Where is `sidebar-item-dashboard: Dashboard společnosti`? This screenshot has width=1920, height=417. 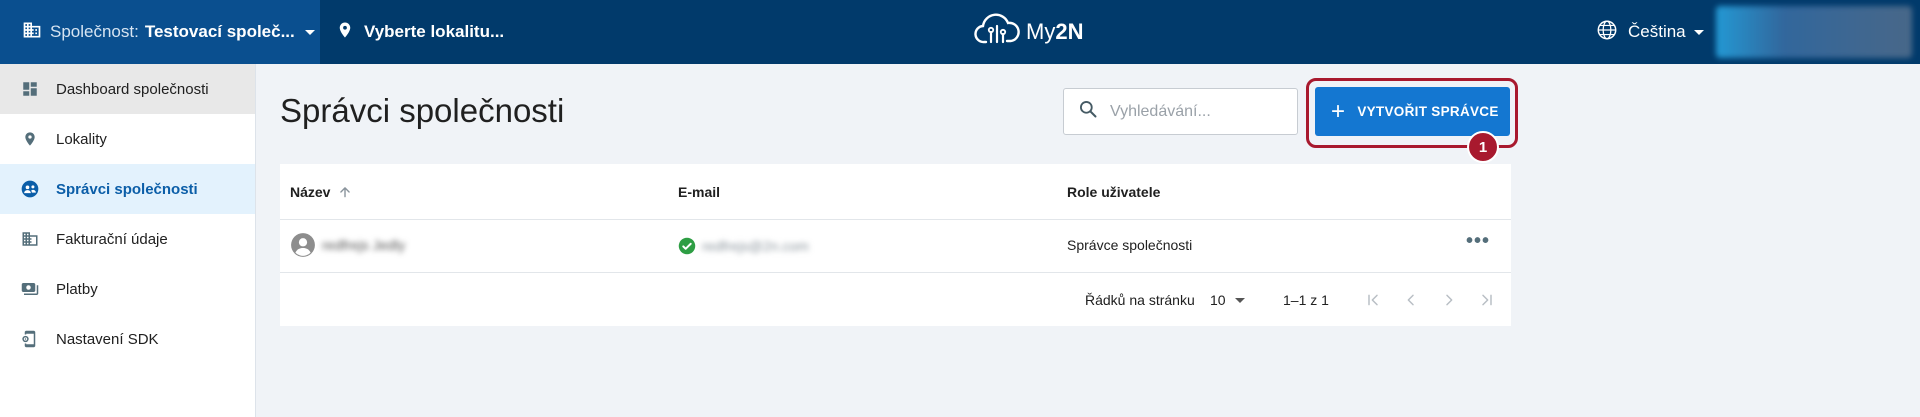 sidebar-item-dashboard: Dashboard společnosti is located at coordinates (127, 89).